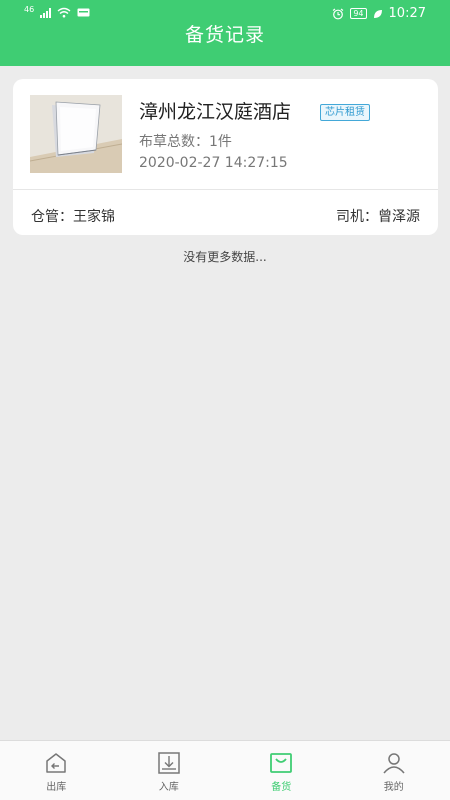  What do you see at coordinates (213, 163) in the screenshot?
I see `record-datetime: 2020-02-27 14:27:15` at bounding box center [213, 163].